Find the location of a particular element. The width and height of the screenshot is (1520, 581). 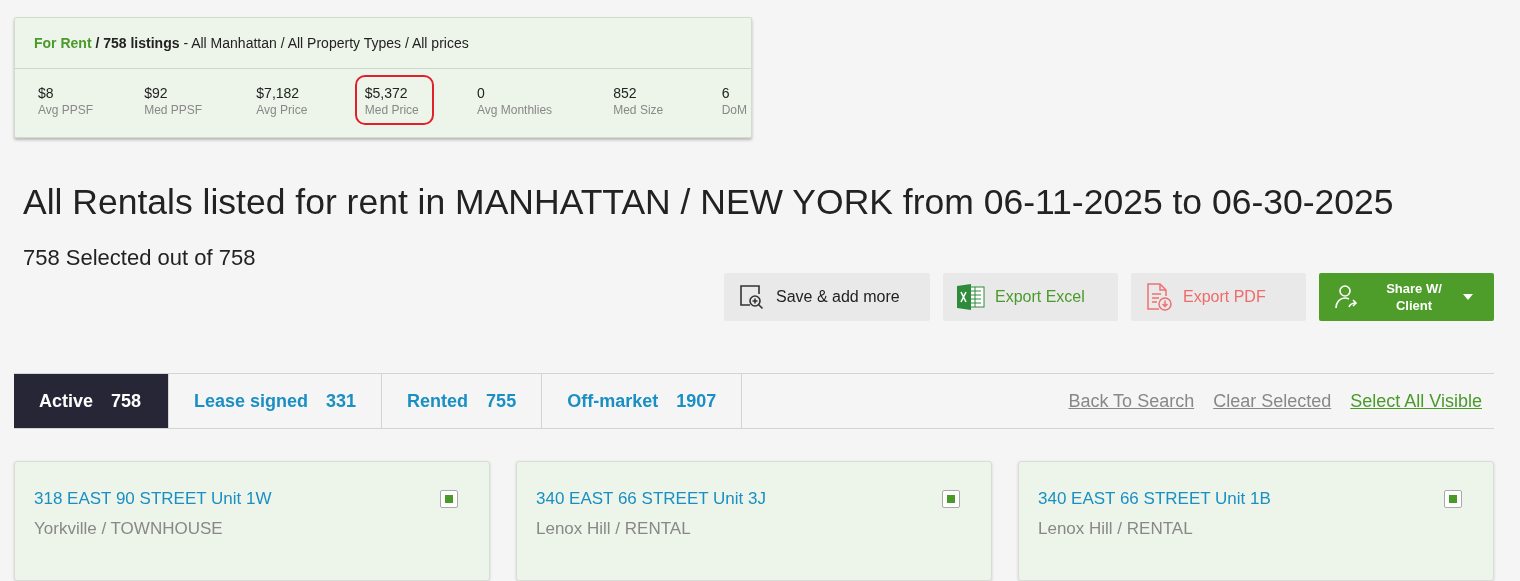

stat-value: $5,372 is located at coordinates (386, 93).